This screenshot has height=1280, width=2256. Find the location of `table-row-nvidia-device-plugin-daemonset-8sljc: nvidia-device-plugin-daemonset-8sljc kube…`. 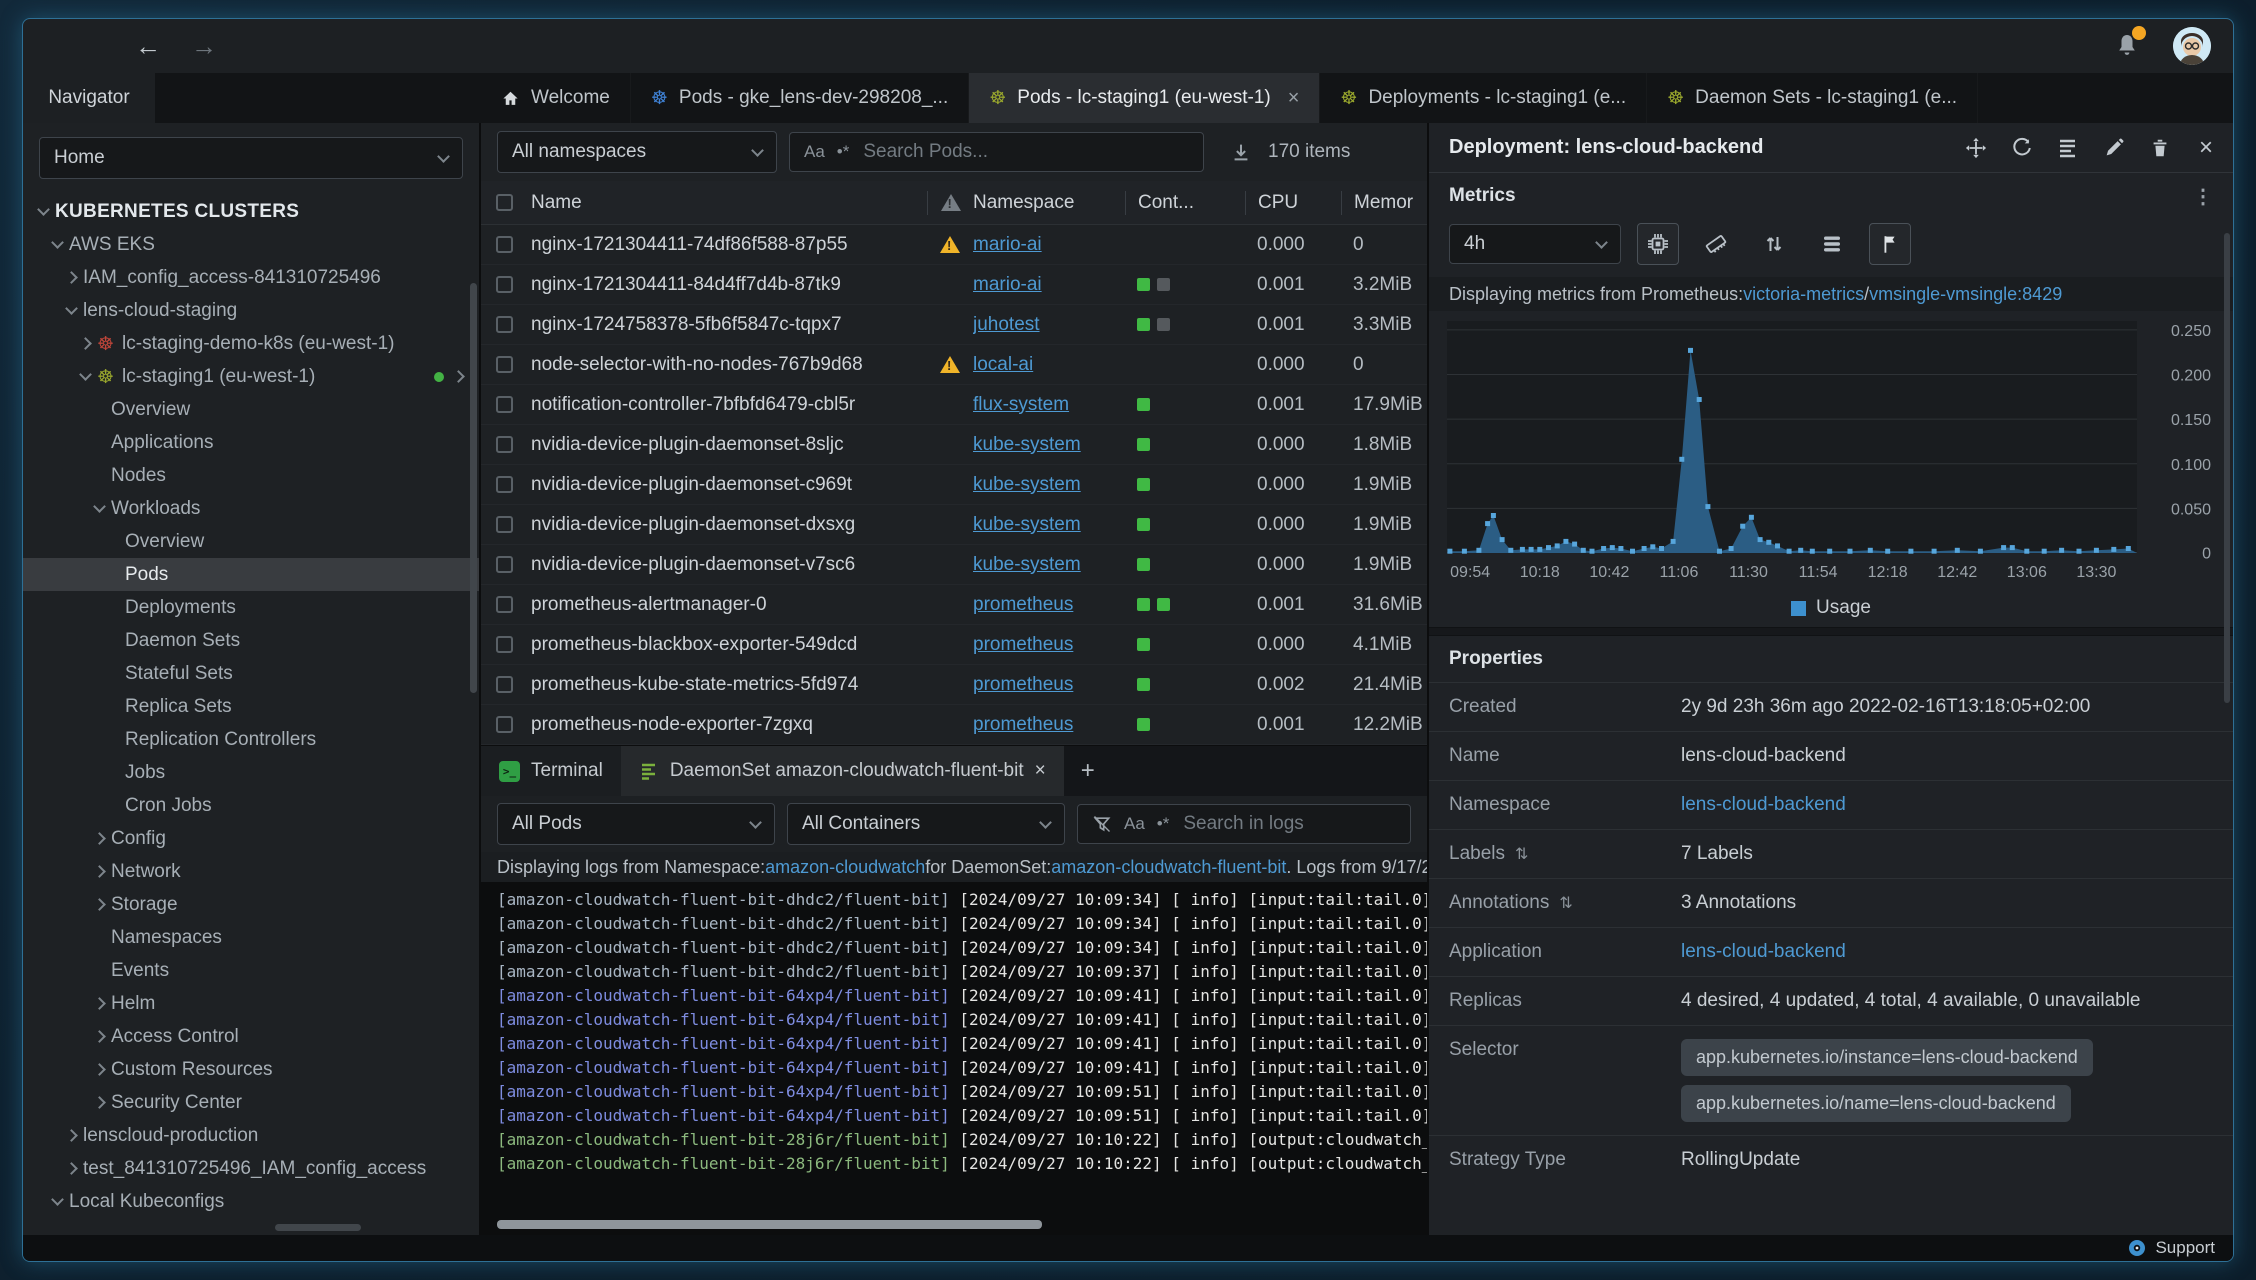

table-row-nvidia-device-plugin-daemonset-8sljc: nvidia-device-plugin-daemonset-8sljc kube… is located at coordinates (954, 445).